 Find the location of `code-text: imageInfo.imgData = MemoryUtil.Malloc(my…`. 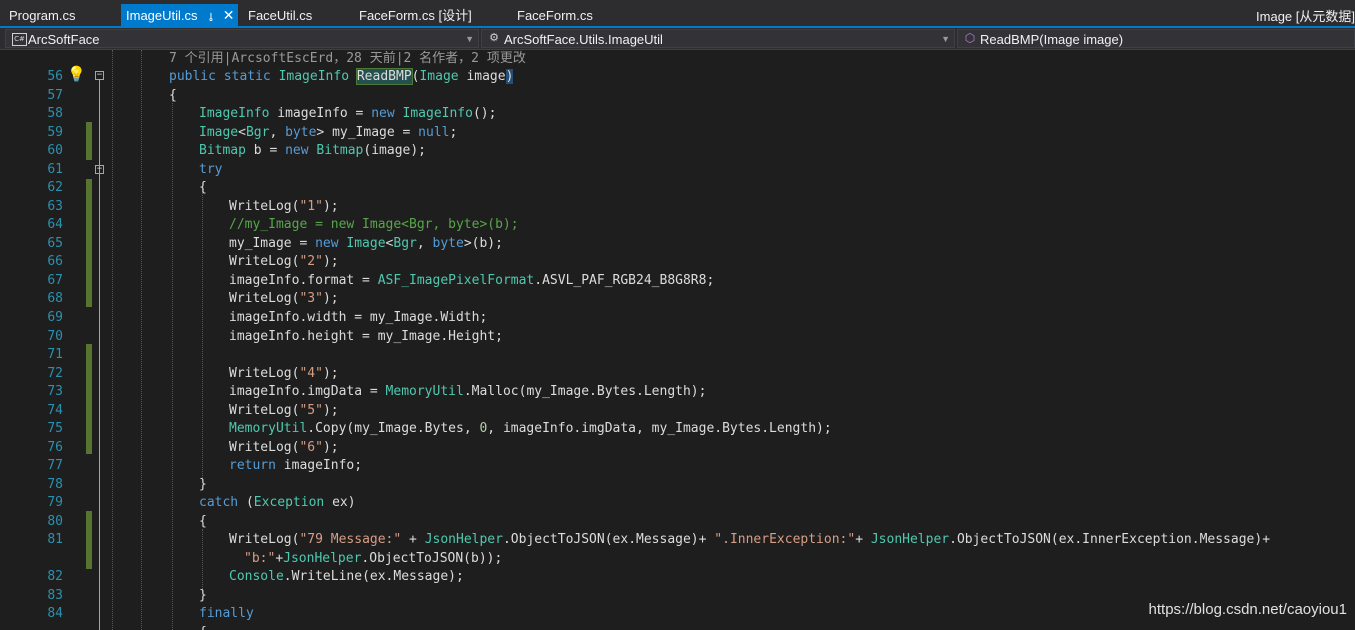

code-text: imageInfo.imgData = MemoryUtil.Malloc(my… is located at coordinates (468, 391).